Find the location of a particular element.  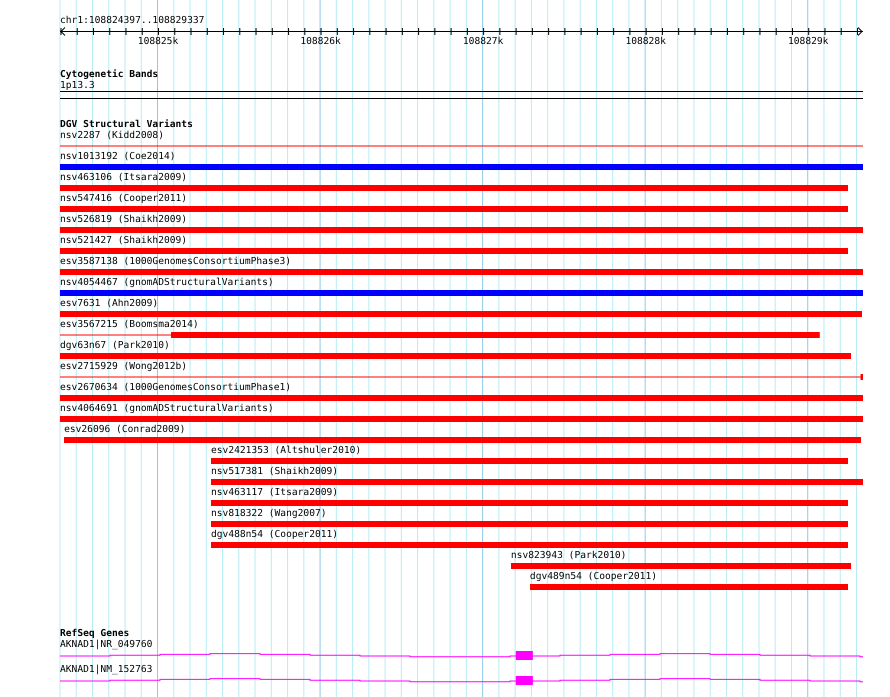

variant-label: dgv489n54 (Cooper2011) is located at coordinates (593, 576).